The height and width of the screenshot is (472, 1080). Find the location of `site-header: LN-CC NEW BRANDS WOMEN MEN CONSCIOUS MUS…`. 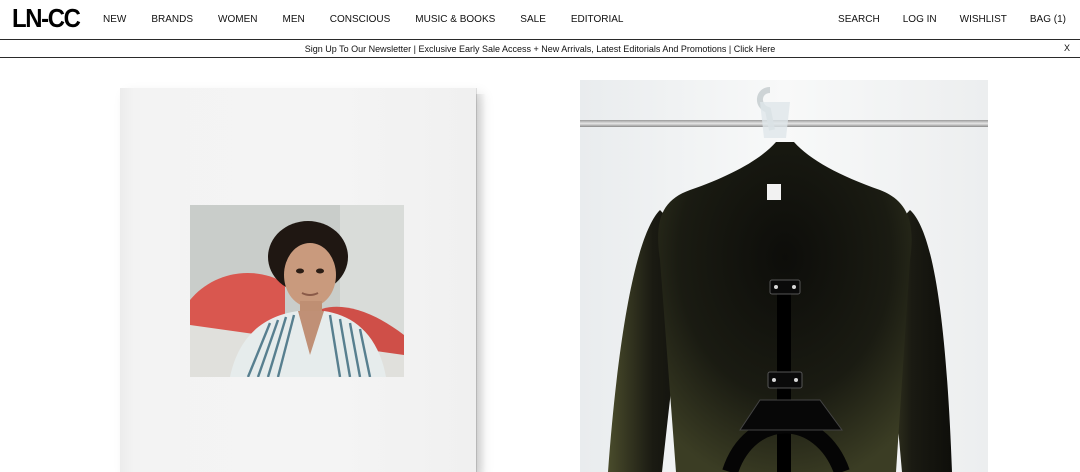

site-header: LN-CC NEW BRANDS WOMEN MEN CONSCIOUS MUS… is located at coordinates (540, 19).